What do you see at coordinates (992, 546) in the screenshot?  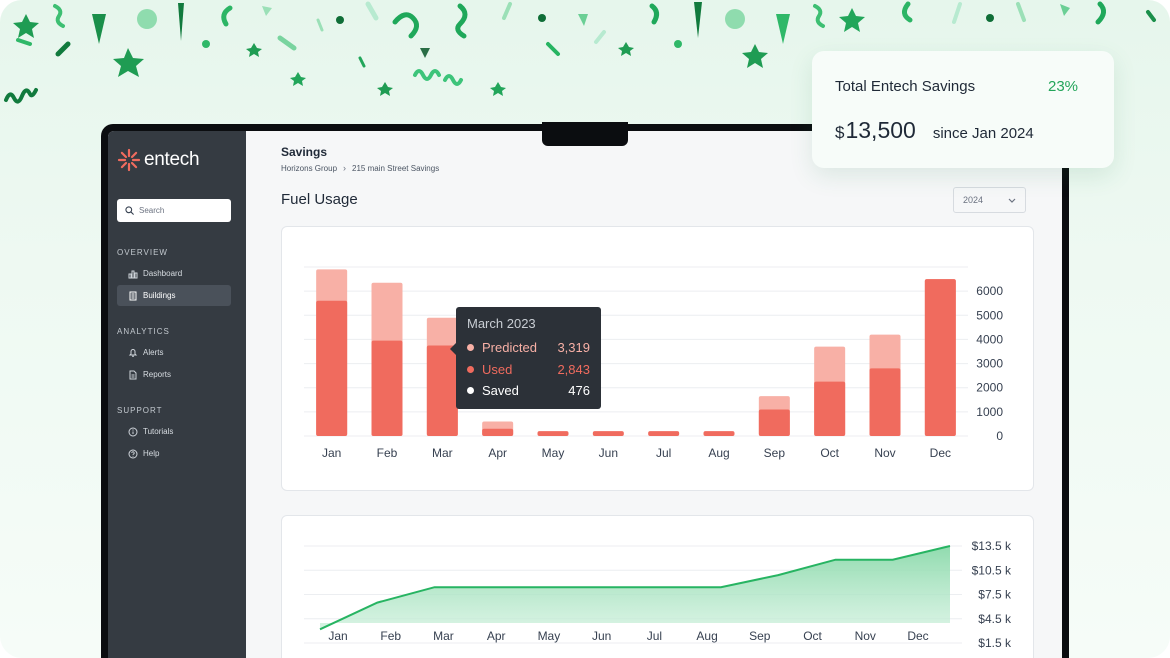 I see `y-tick-label: $13.5 k` at bounding box center [992, 546].